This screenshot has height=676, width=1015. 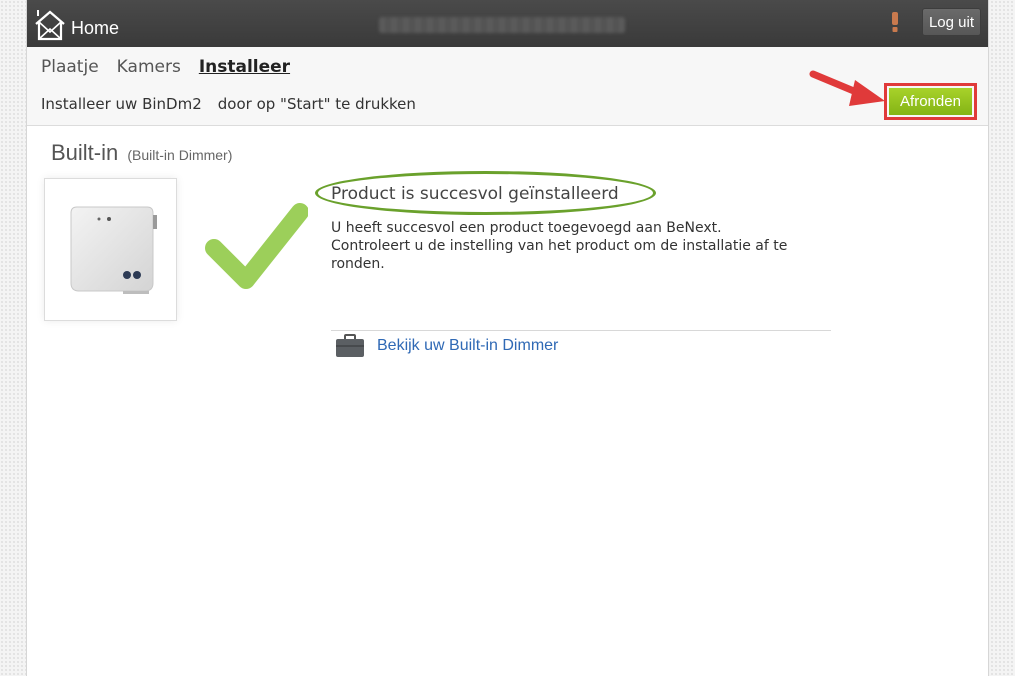 I want to click on dimmer-product-image, so click(x=113, y=250).